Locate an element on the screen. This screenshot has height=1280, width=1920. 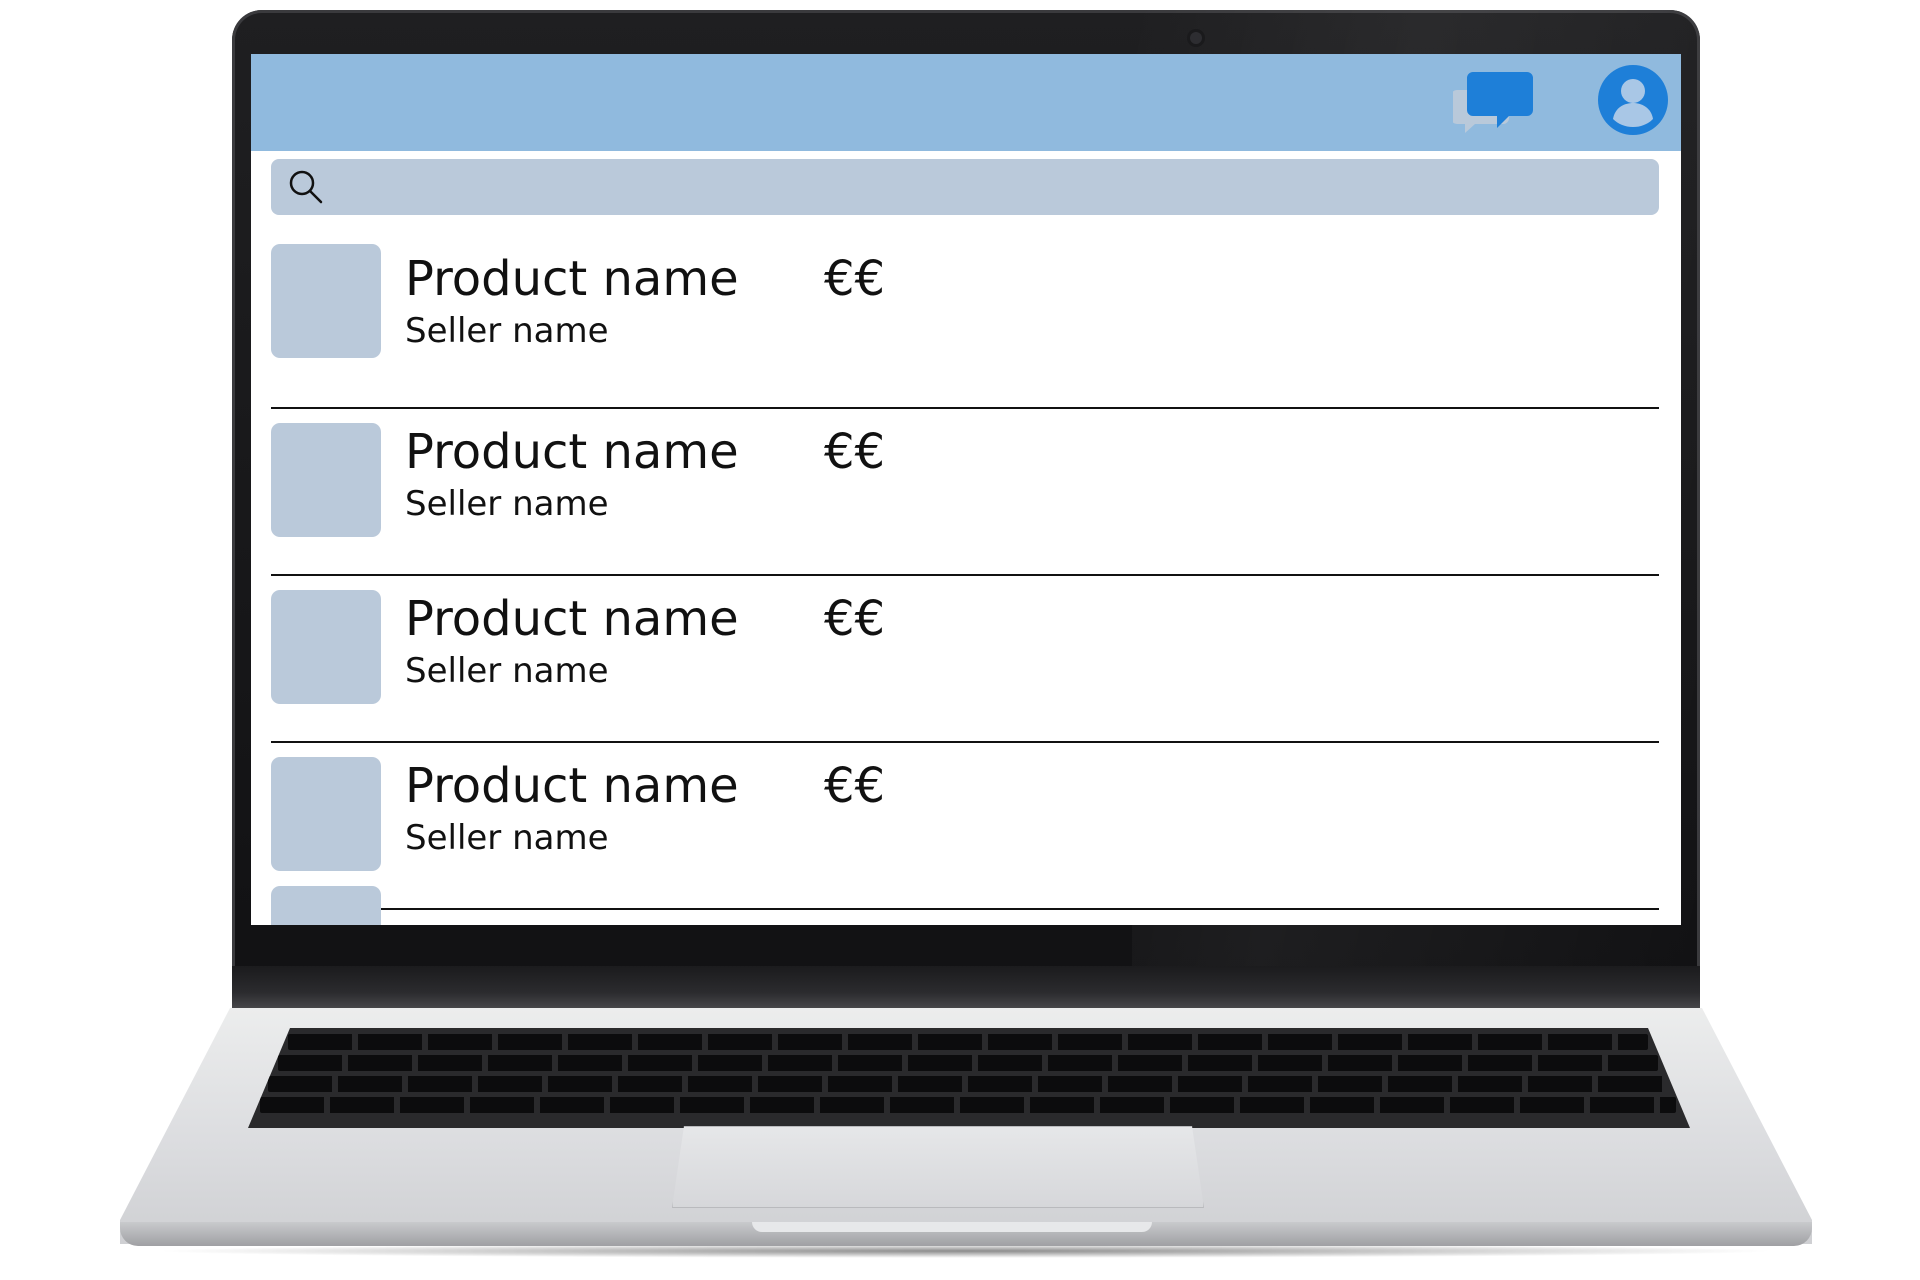
search-input is located at coordinates (992, 188).